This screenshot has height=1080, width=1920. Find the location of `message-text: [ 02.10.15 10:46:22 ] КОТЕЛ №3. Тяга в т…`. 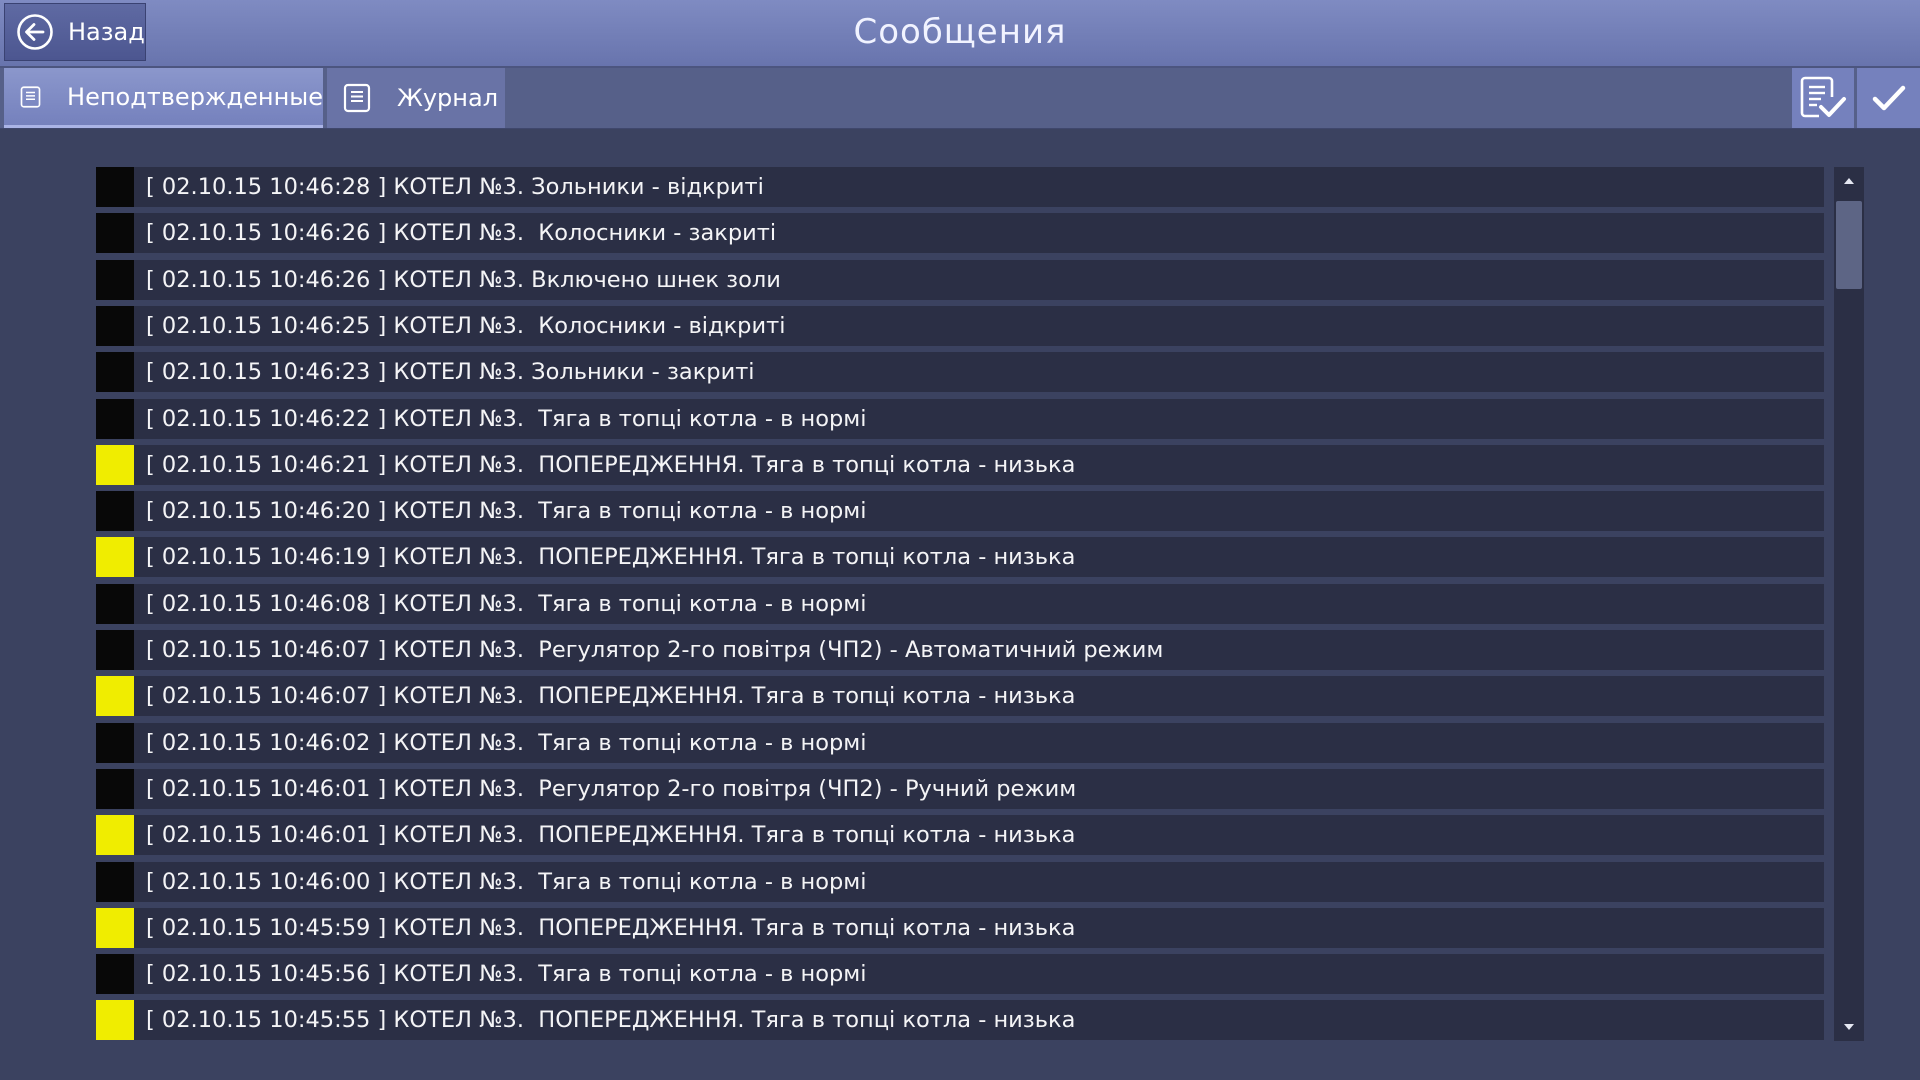

message-text: [ 02.10.15 10:46:22 ] КОТЕЛ №3. Тяга в т… is located at coordinates (506, 419).